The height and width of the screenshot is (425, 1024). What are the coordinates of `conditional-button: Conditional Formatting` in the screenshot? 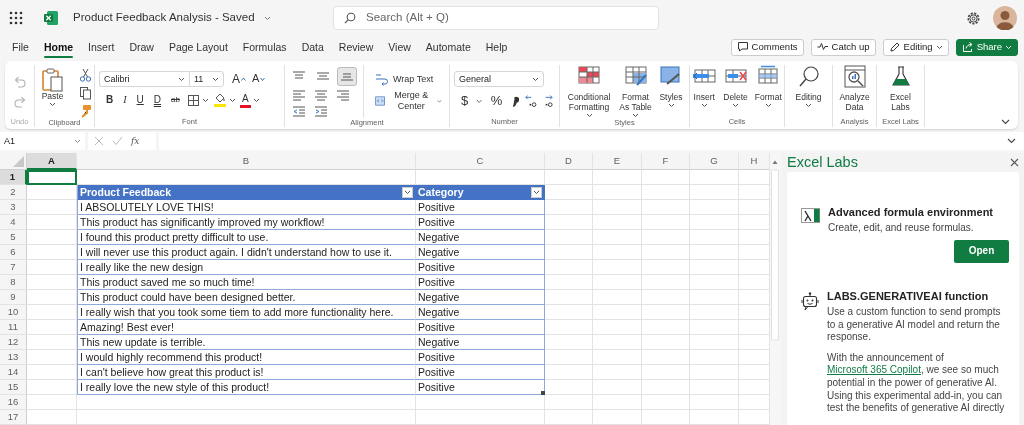 It's located at (589, 91).